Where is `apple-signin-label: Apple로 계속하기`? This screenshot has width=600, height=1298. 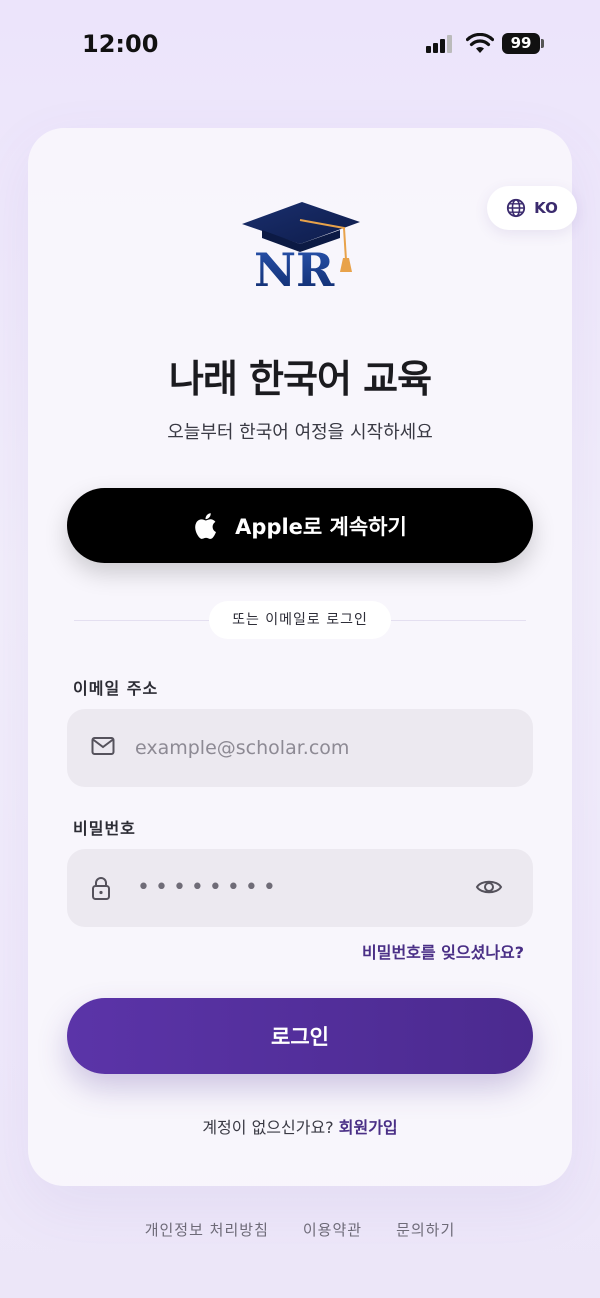 apple-signin-label: Apple로 계속하기 is located at coordinates (321, 526).